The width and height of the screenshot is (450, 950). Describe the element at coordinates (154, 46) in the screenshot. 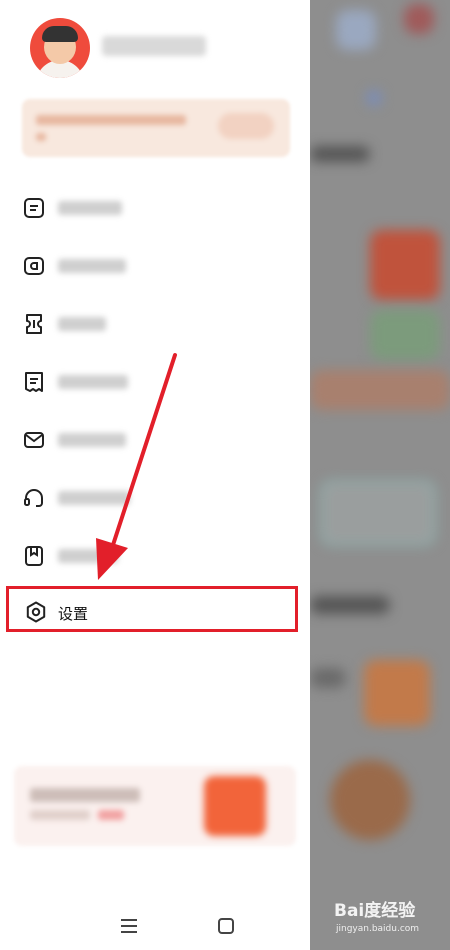

I see `username-blurred` at that location.